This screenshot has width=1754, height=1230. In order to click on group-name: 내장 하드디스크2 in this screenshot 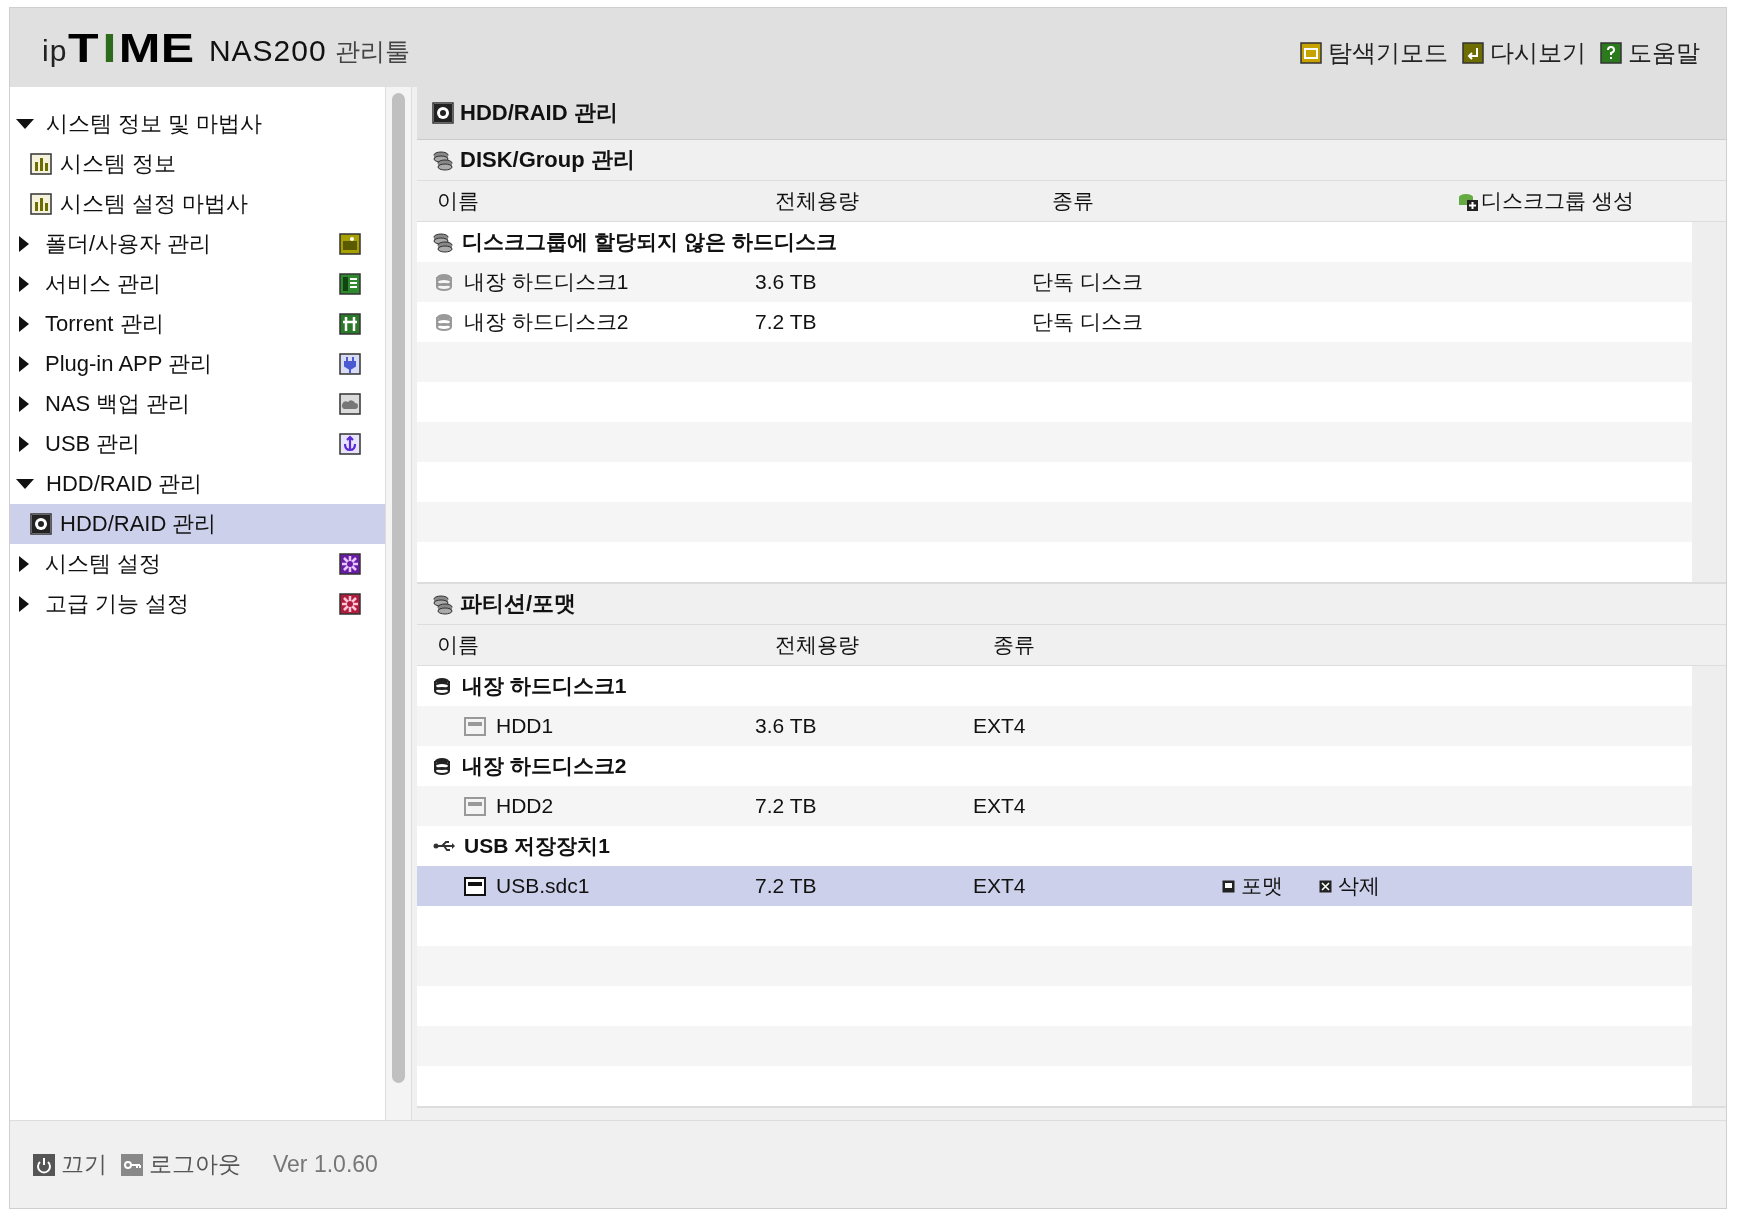, I will do `click(544, 766)`.